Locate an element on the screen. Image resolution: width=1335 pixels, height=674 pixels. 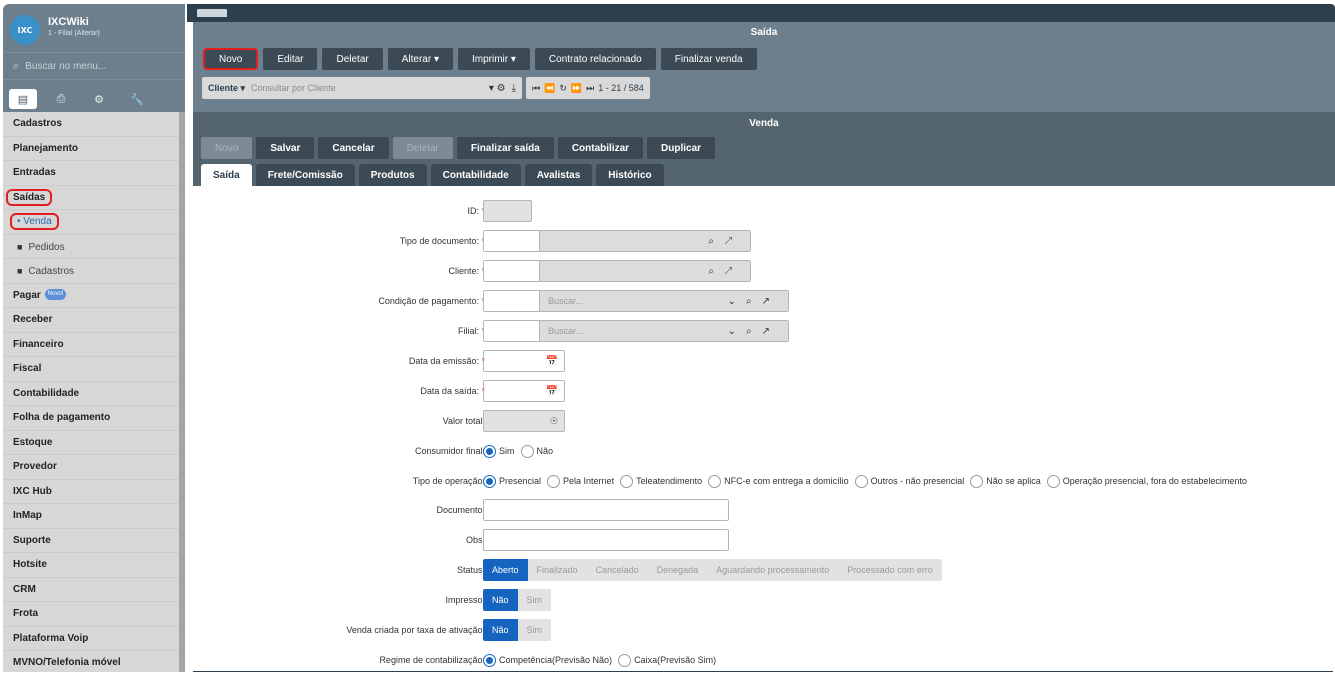
tipo-doc-lookup: ⌕↗ is located at coordinates (617, 241).